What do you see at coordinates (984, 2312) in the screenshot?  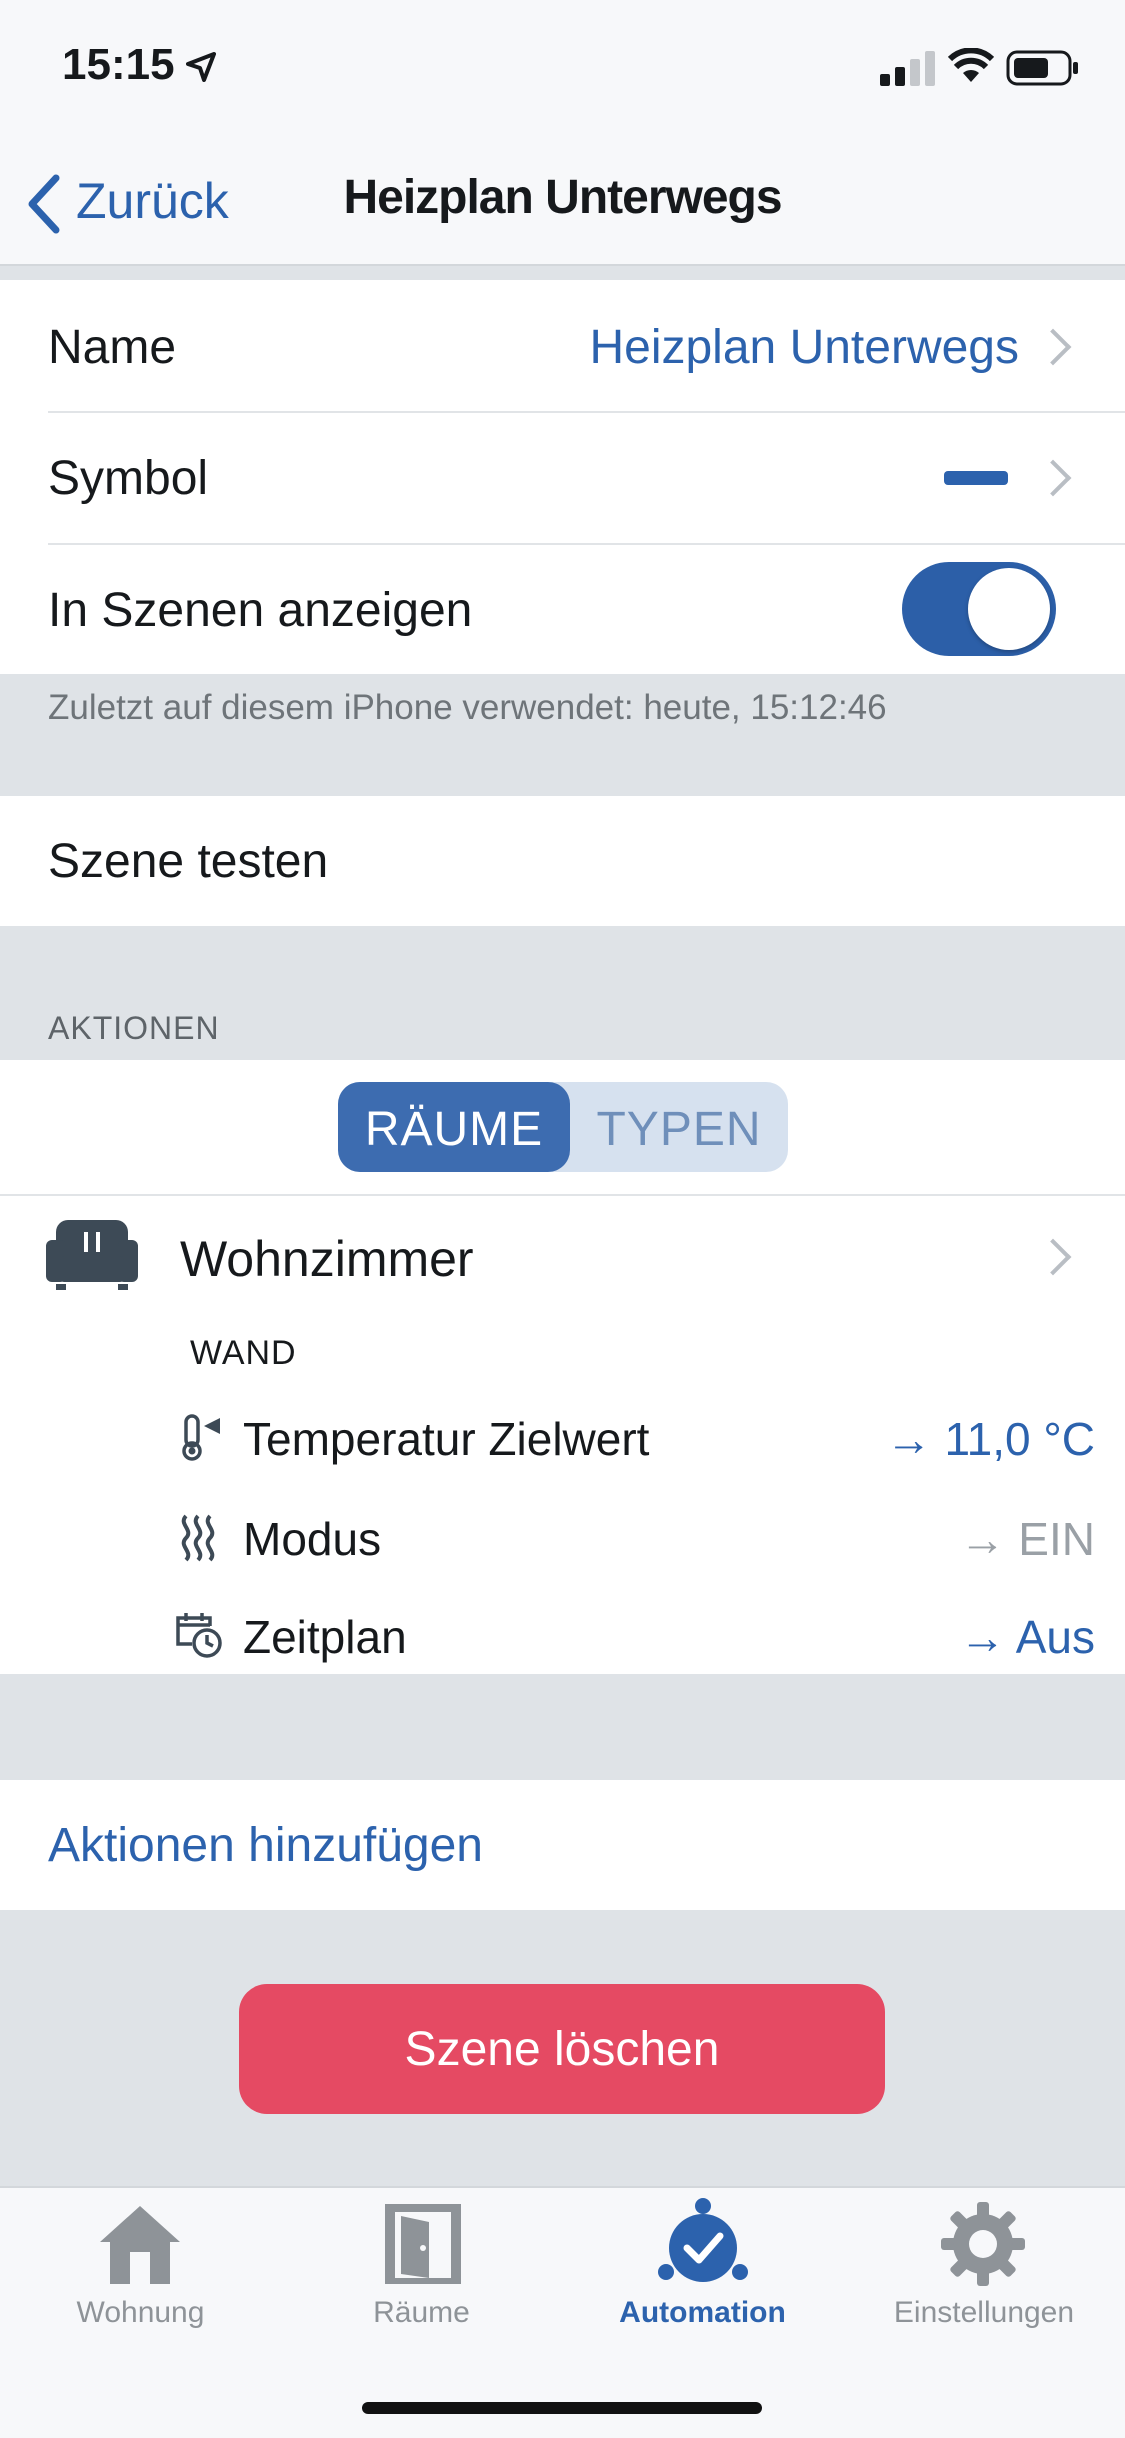 I see `tab-label: Einstellungen` at bounding box center [984, 2312].